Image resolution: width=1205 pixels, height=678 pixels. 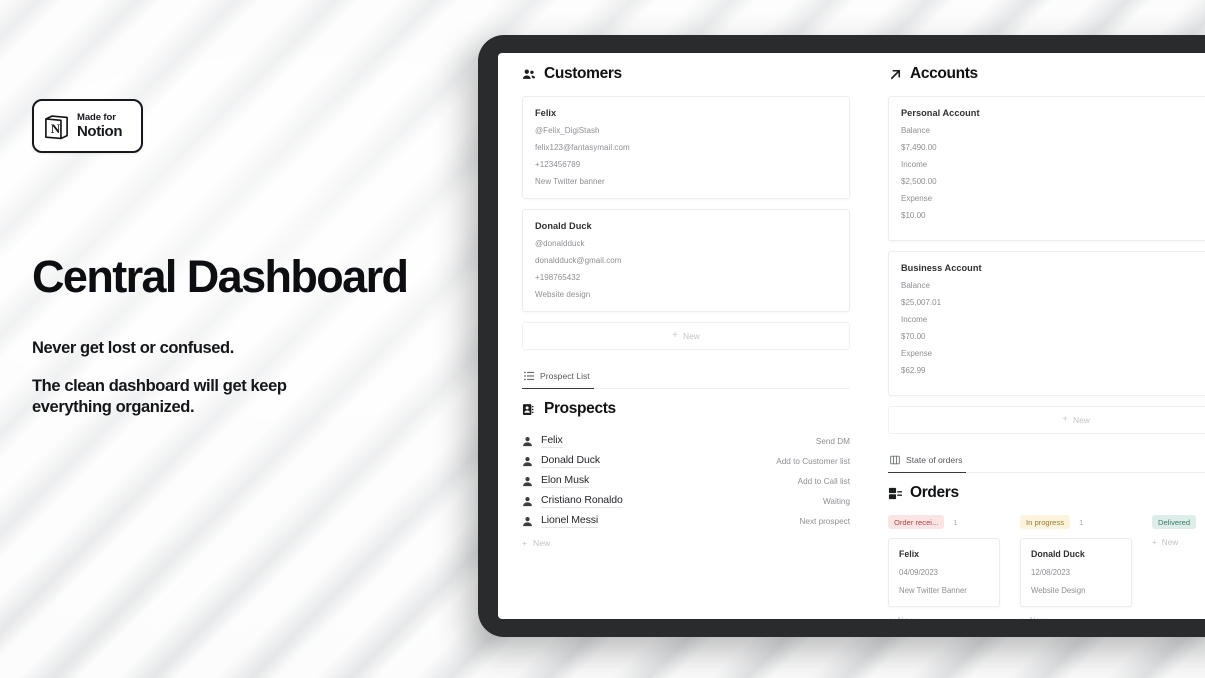 What do you see at coordinates (563, 294) in the screenshot?
I see `customer-note: Website design` at bounding box center [563, 294].